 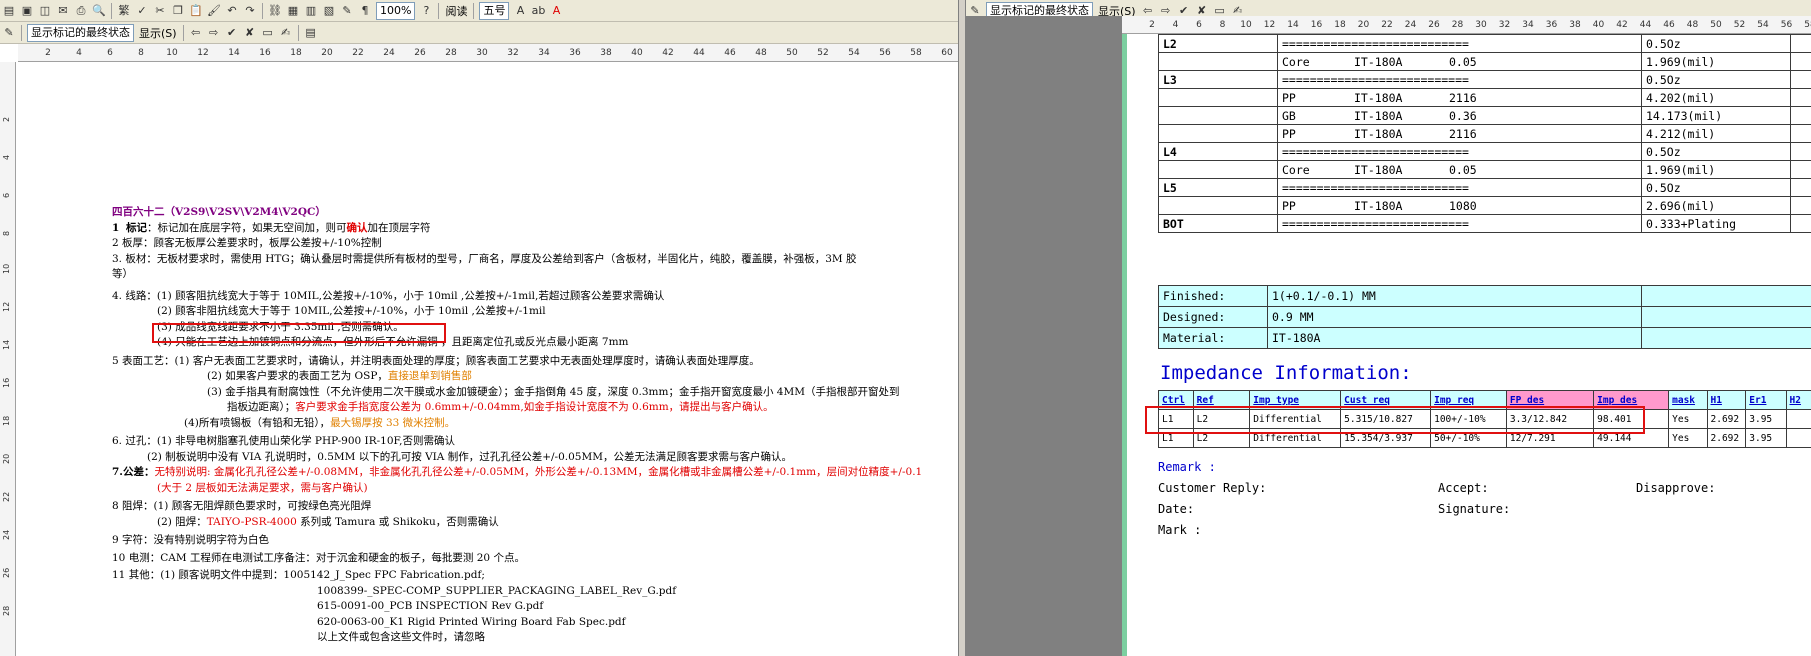 What do you see at coordinates (1434, 25) in the screenshot?
I see `ruler-tick: 26` at bounding box center [1434, 25].